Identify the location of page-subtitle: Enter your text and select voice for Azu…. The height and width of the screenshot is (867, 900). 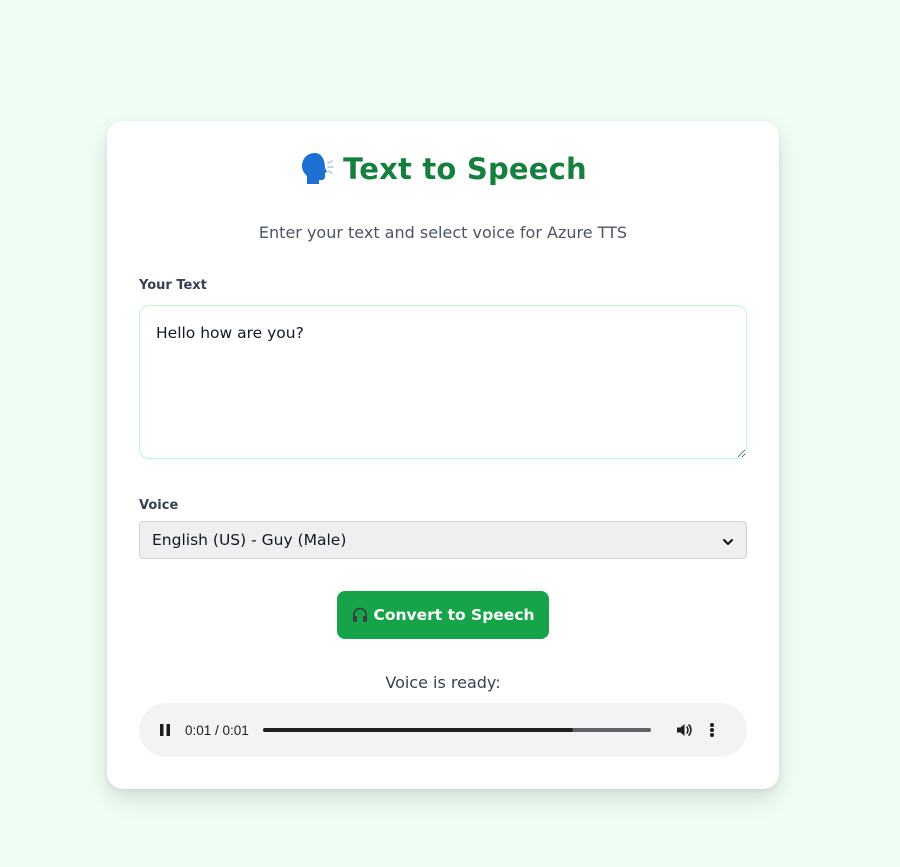
(443, 232).